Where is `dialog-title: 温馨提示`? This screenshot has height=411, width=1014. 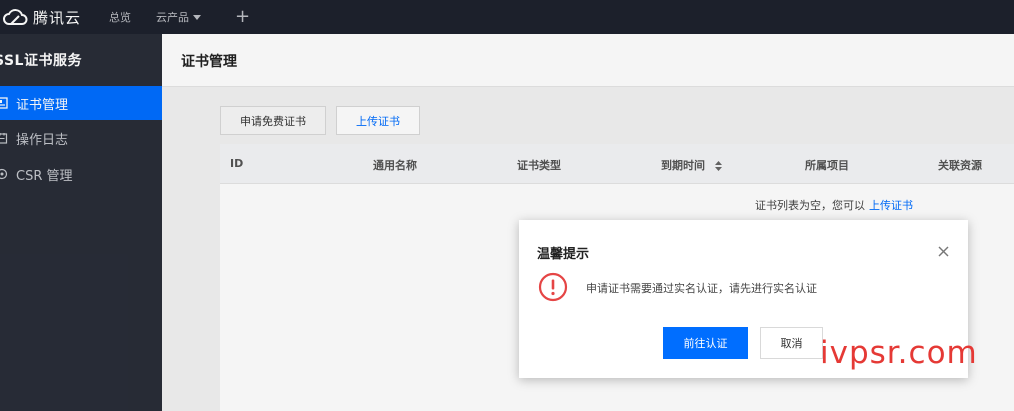 dialog-title: 温馨提示 is located at coordinates (563, 254).